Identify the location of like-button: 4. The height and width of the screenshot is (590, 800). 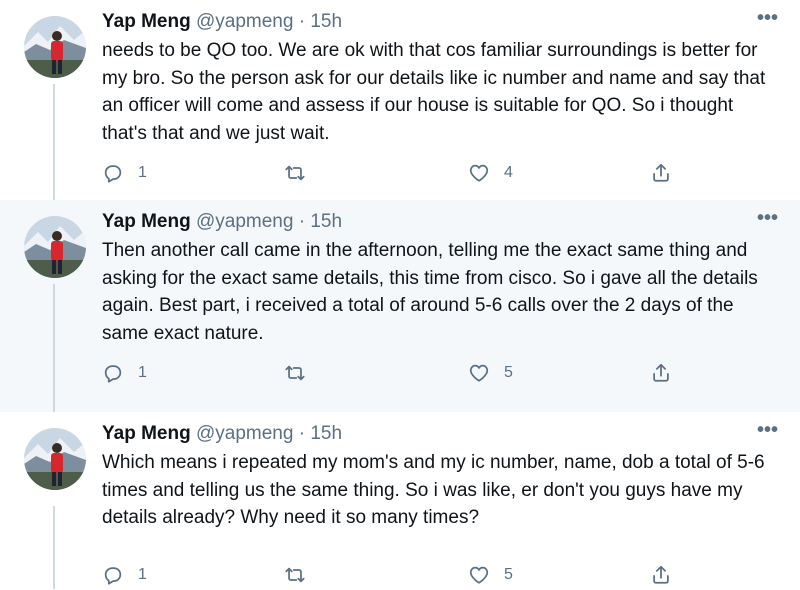
(490, 173).